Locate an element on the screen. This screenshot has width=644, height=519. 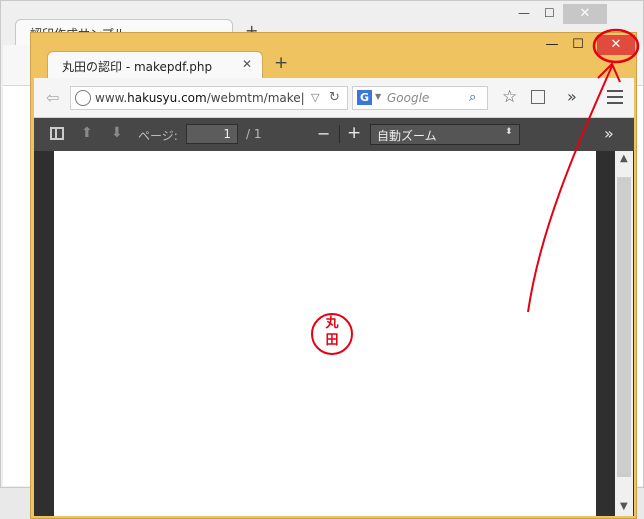
annotation-arrow-line is located at coordinates (570, 189).